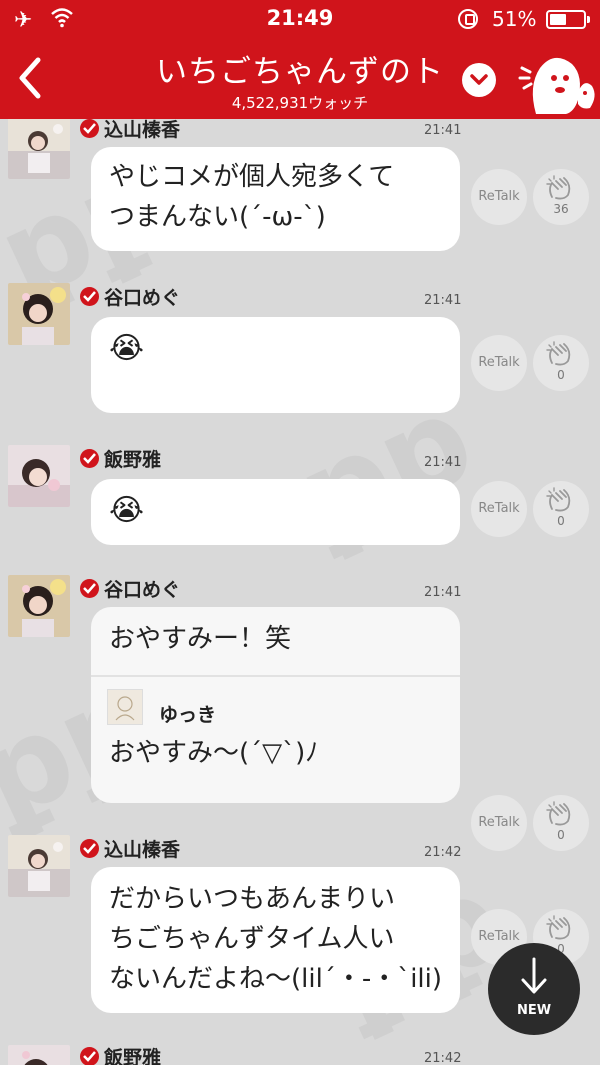 This screenshot has width=600, height=1065. What do you see at coordinates (200, 639) in the screenshot?
I see `message-line: おやすみー！笑` at bounding box center [200, 639].